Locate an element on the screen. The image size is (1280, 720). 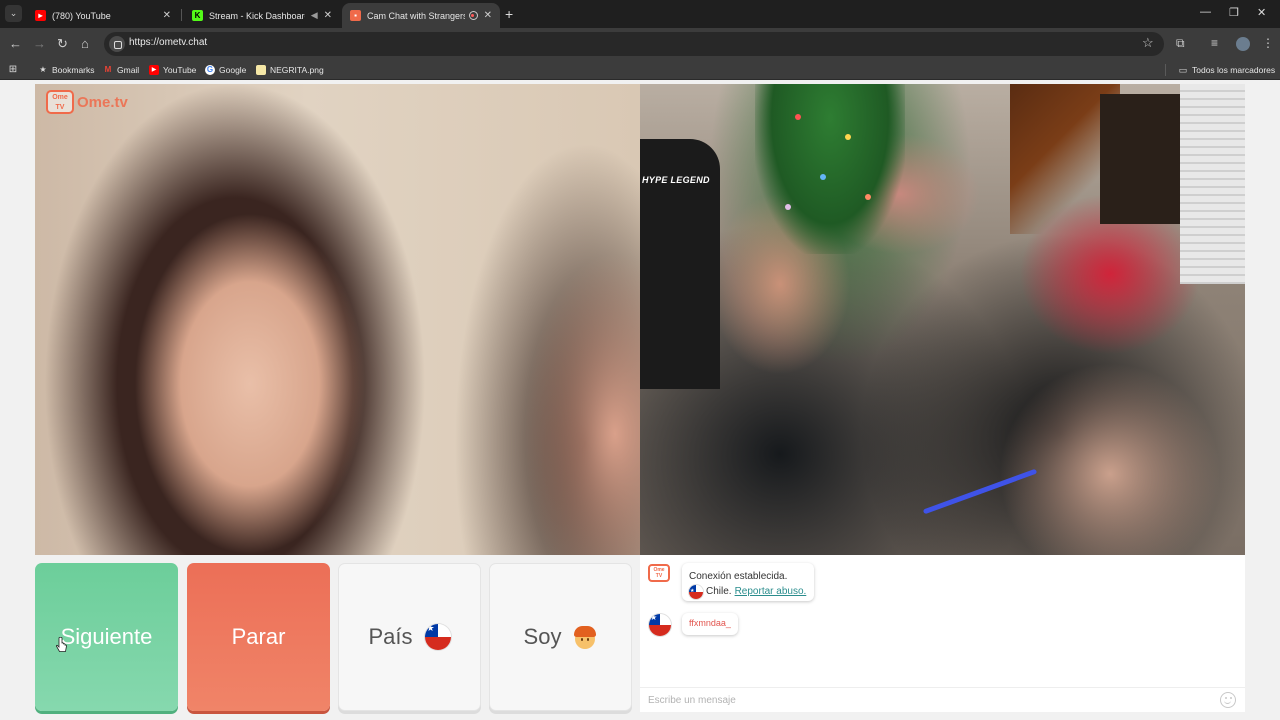
tab-kick-dashboard: K Stream - Kick Dashboard ◀︎ ✕ is located at coordinates (262, 15).